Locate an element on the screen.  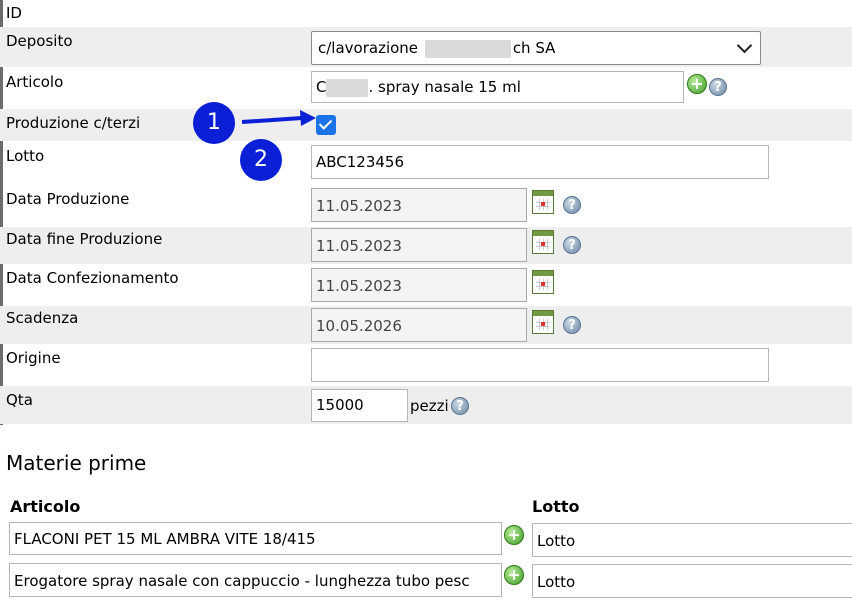
deposito-select: c/lavorazione ch SA is located at coordinates (536, 48).